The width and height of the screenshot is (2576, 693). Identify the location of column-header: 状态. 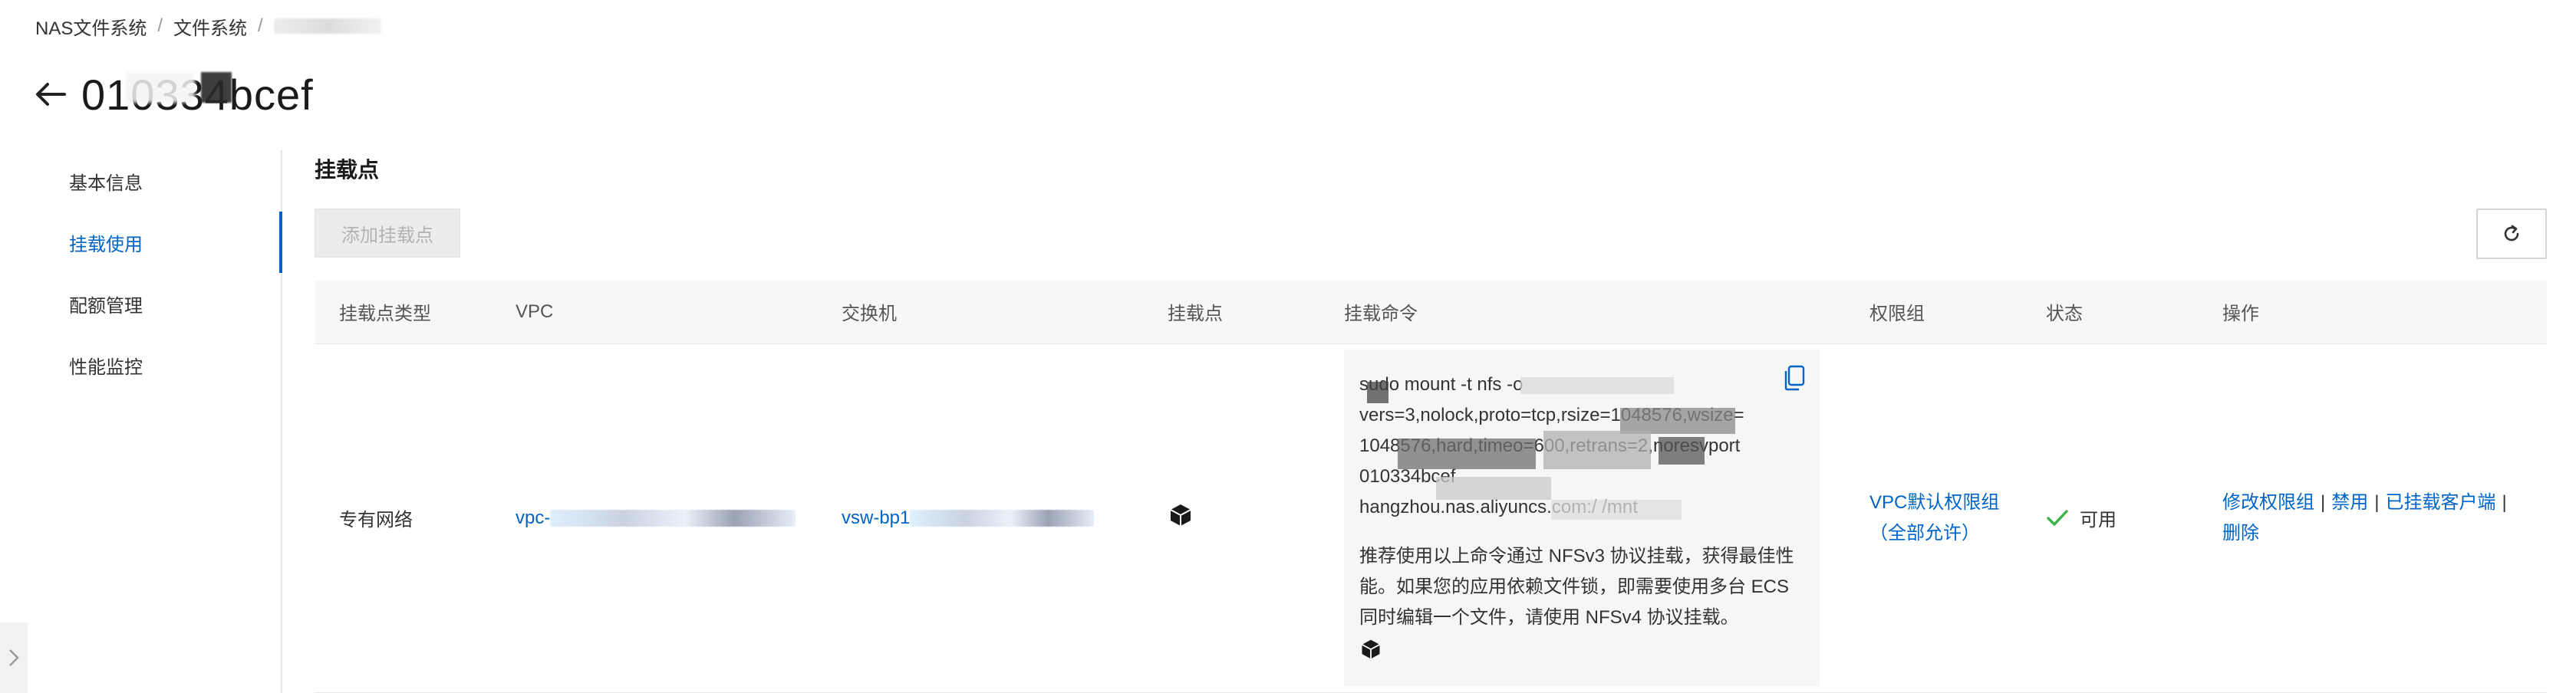
(2109, 313).